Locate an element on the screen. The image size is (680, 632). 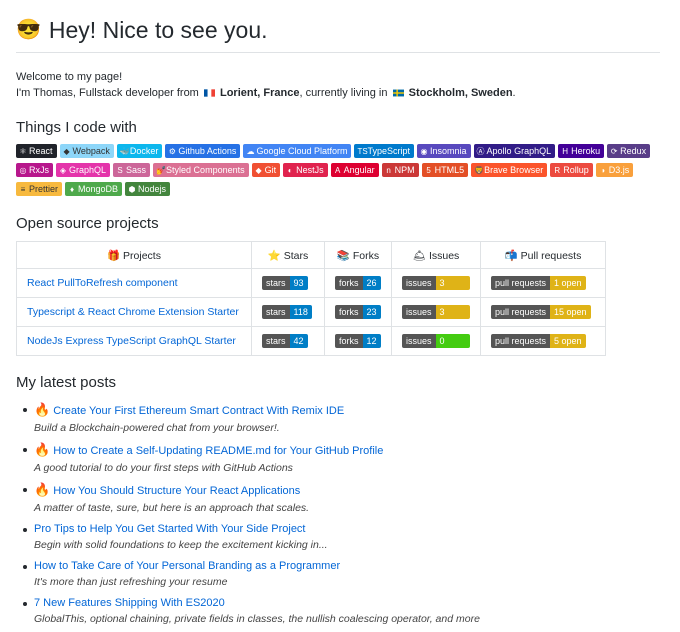
forks-badge: forks 12 is located at coordinates (358, 341).